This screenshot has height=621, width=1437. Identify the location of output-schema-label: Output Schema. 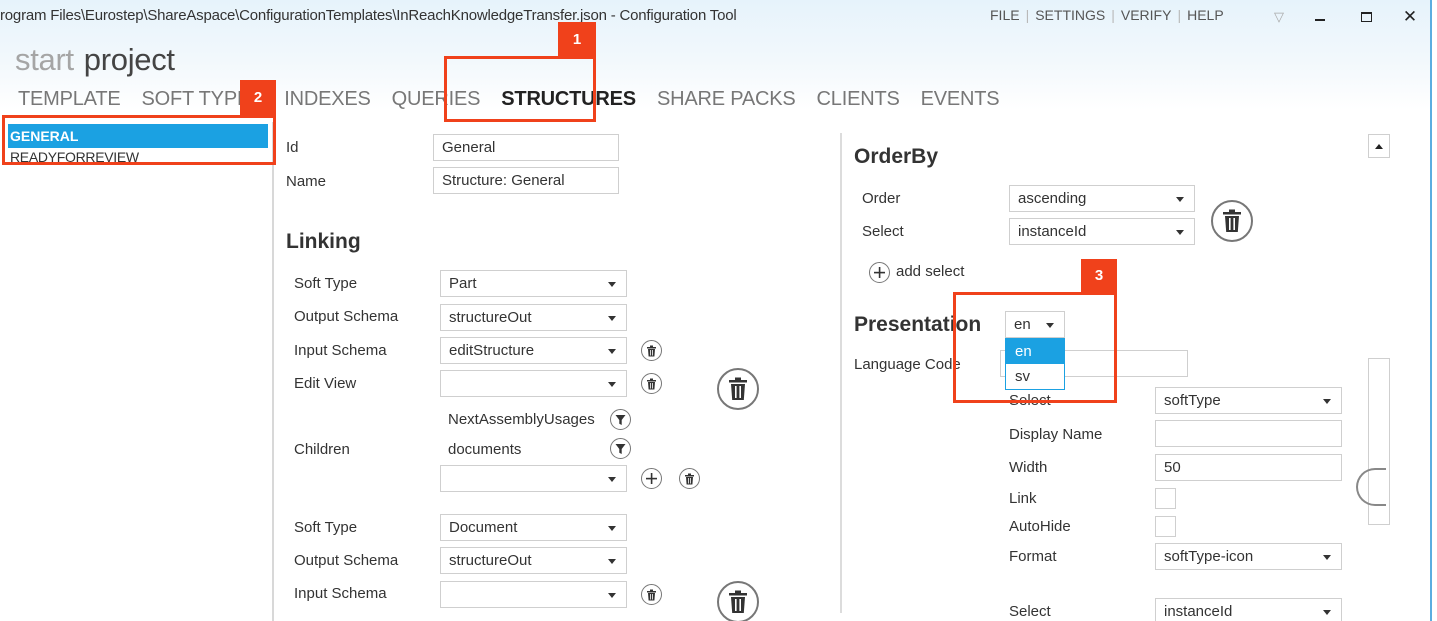
(346, 560).